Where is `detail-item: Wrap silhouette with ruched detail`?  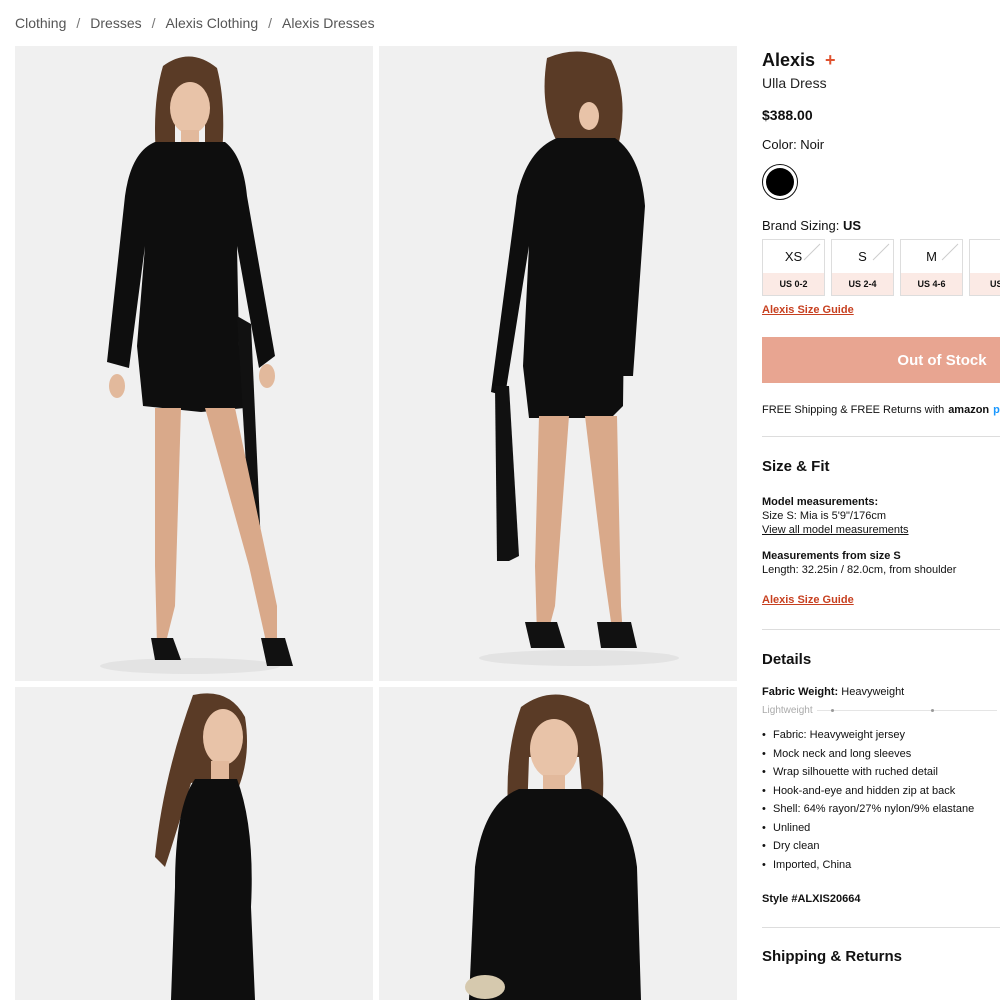
detail-item: Wrap silhouette with ruched detail is located at coordinates (881, 772).